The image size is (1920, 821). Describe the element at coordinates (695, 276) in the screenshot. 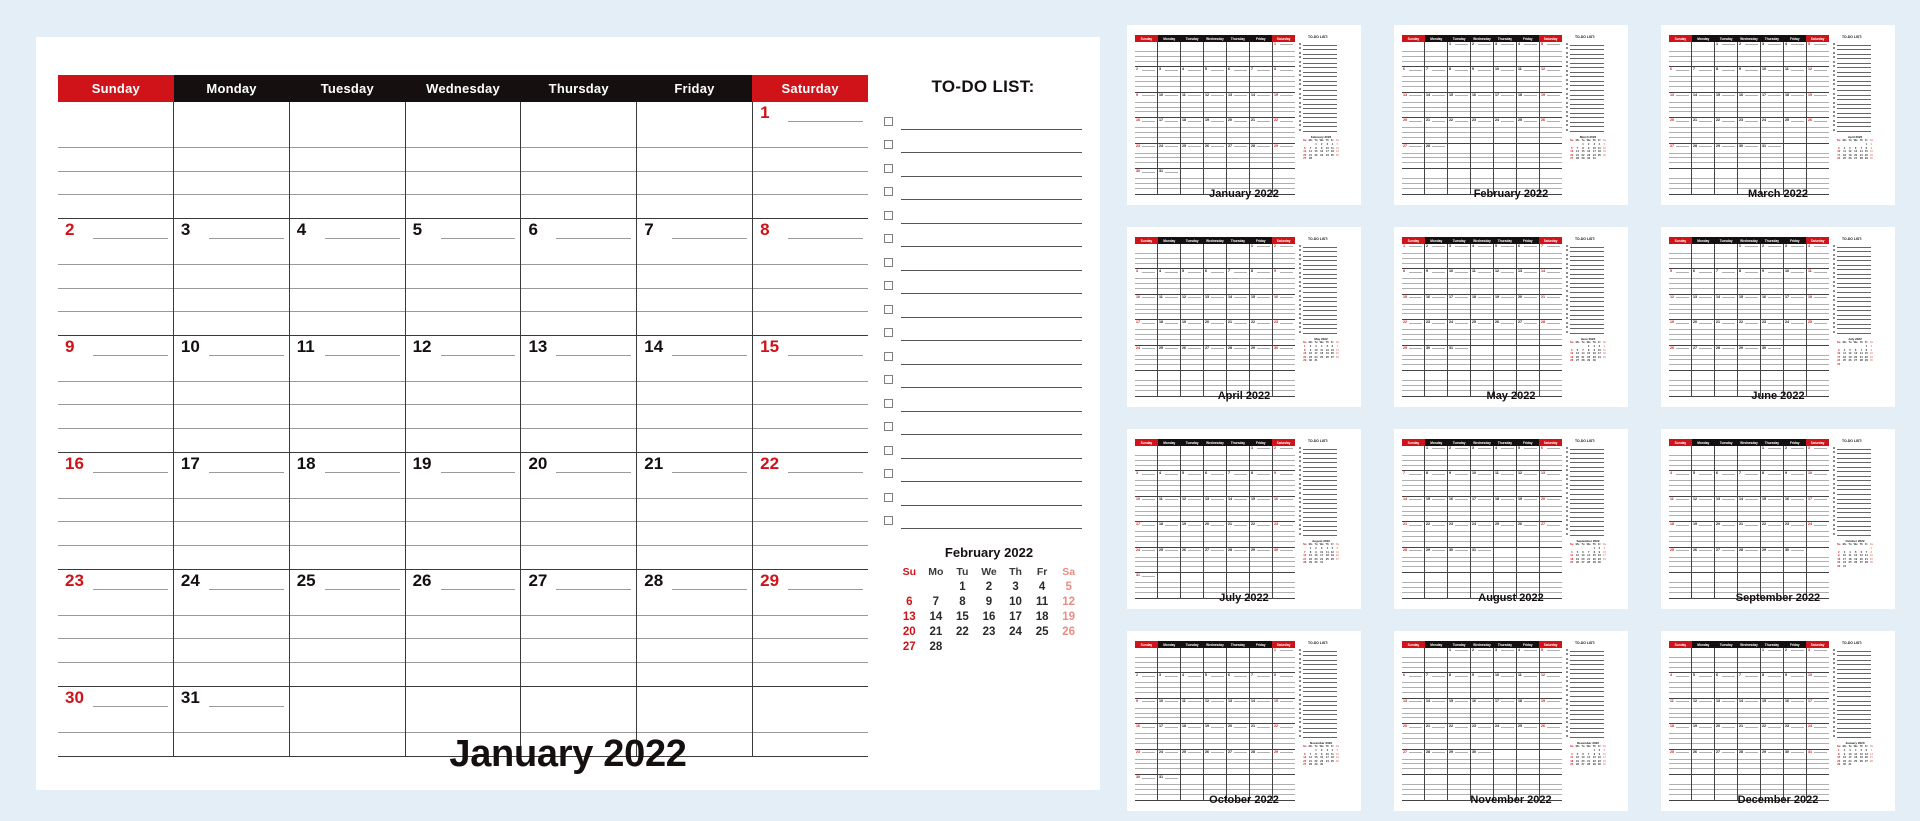

I see `day-cell-7: 7` at that location.